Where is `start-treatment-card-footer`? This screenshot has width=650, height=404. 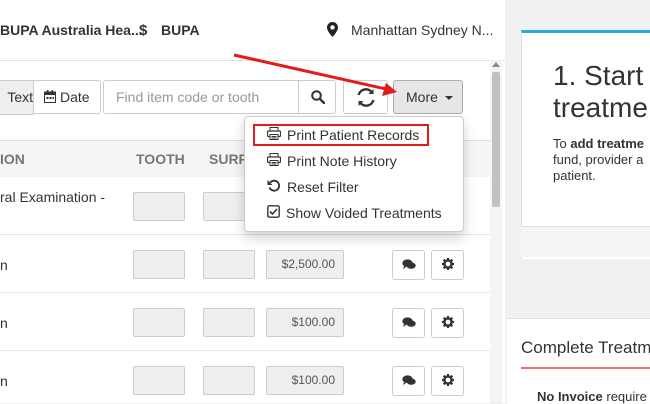 start-treatment-card-footer is located at coordinates (585, 241).